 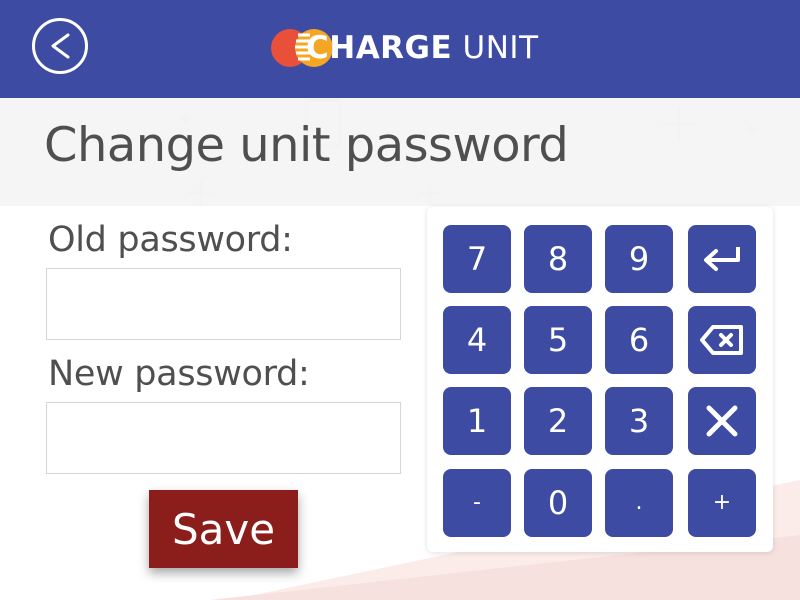 What do you see at coordinates (179, 374) in the screenshot?
I see `new-password-label: New password:` at bounding box center [179, 374].